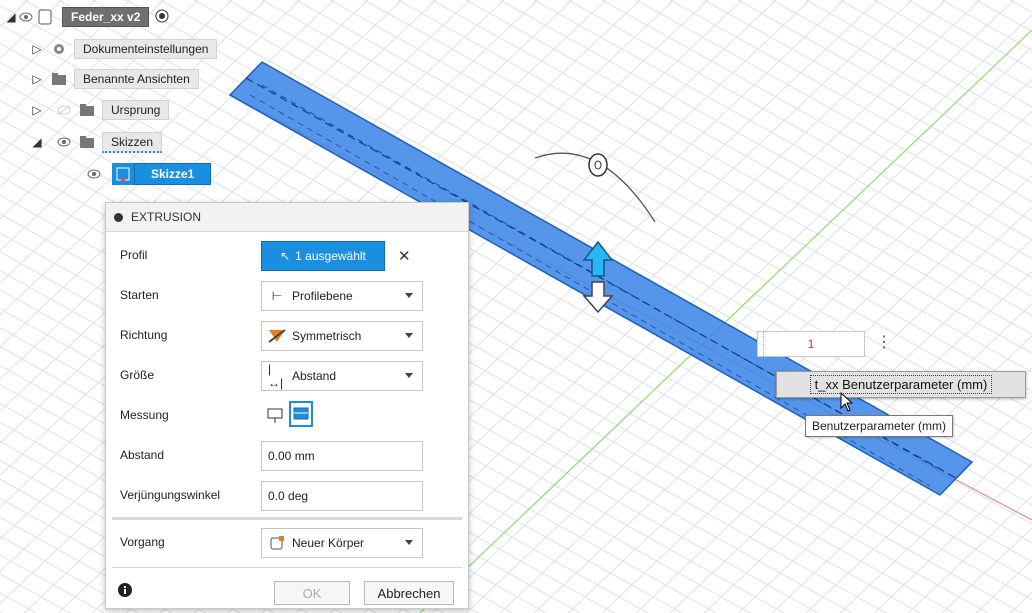 The width and height of the screenshot is (1032, 613). I want to click on dropdown-value: Profilebene, so click(322, 296).